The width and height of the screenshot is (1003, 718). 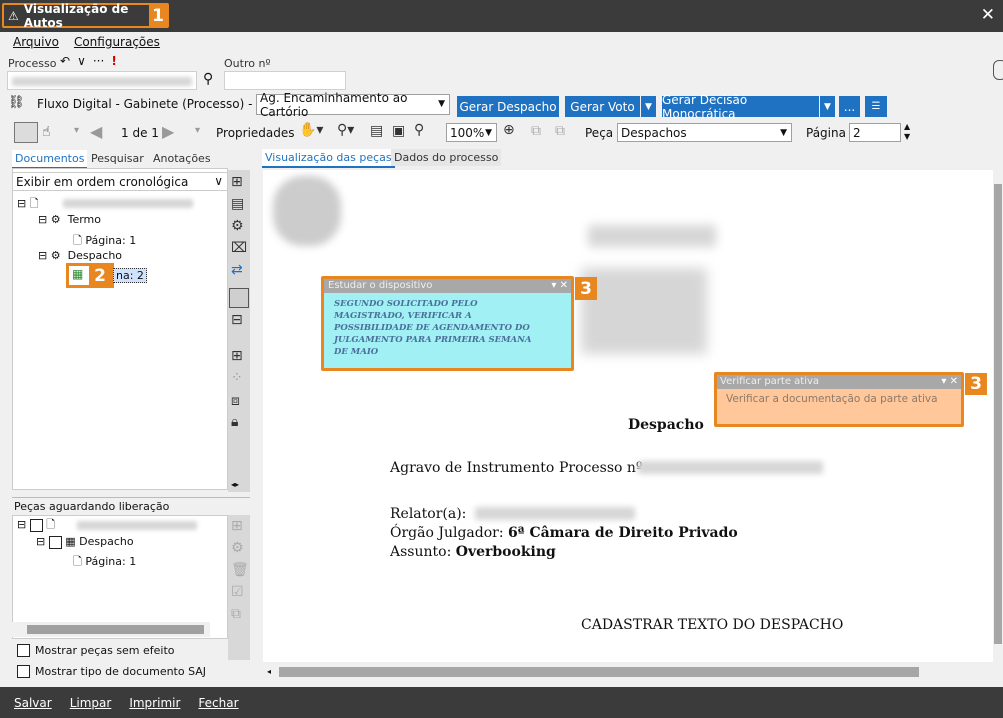 I want to click on pending-hscroll, so click(x=111, y=629).